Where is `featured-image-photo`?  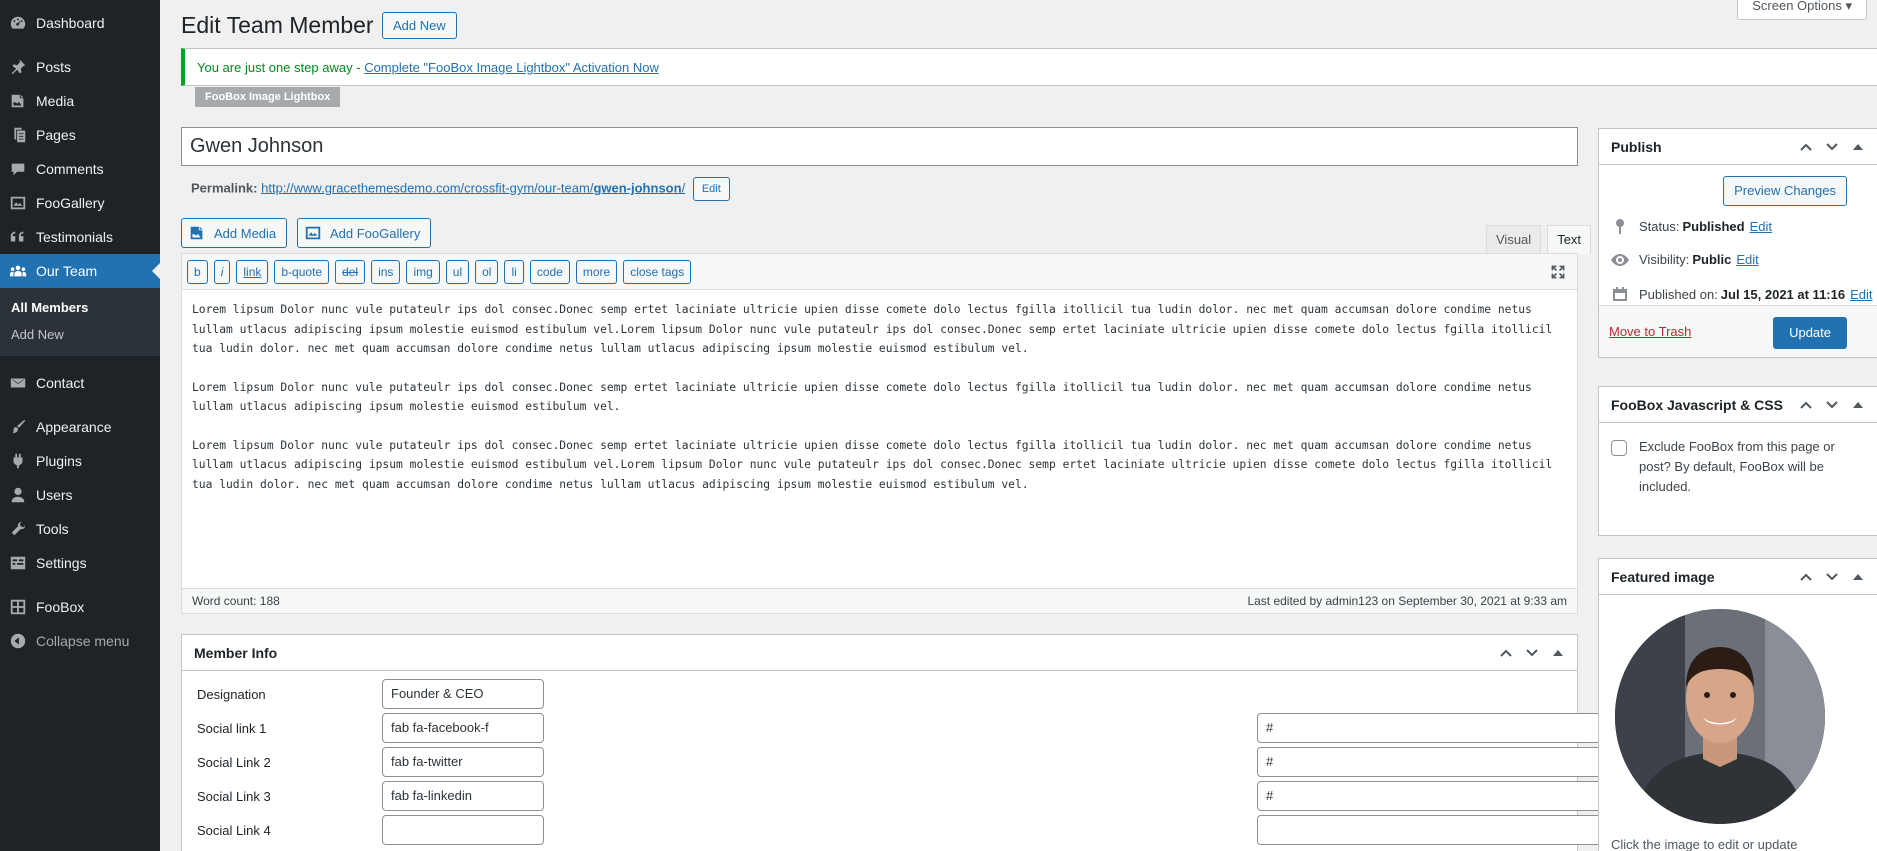
featured-image-photo is located at coordinates (1720, 716).